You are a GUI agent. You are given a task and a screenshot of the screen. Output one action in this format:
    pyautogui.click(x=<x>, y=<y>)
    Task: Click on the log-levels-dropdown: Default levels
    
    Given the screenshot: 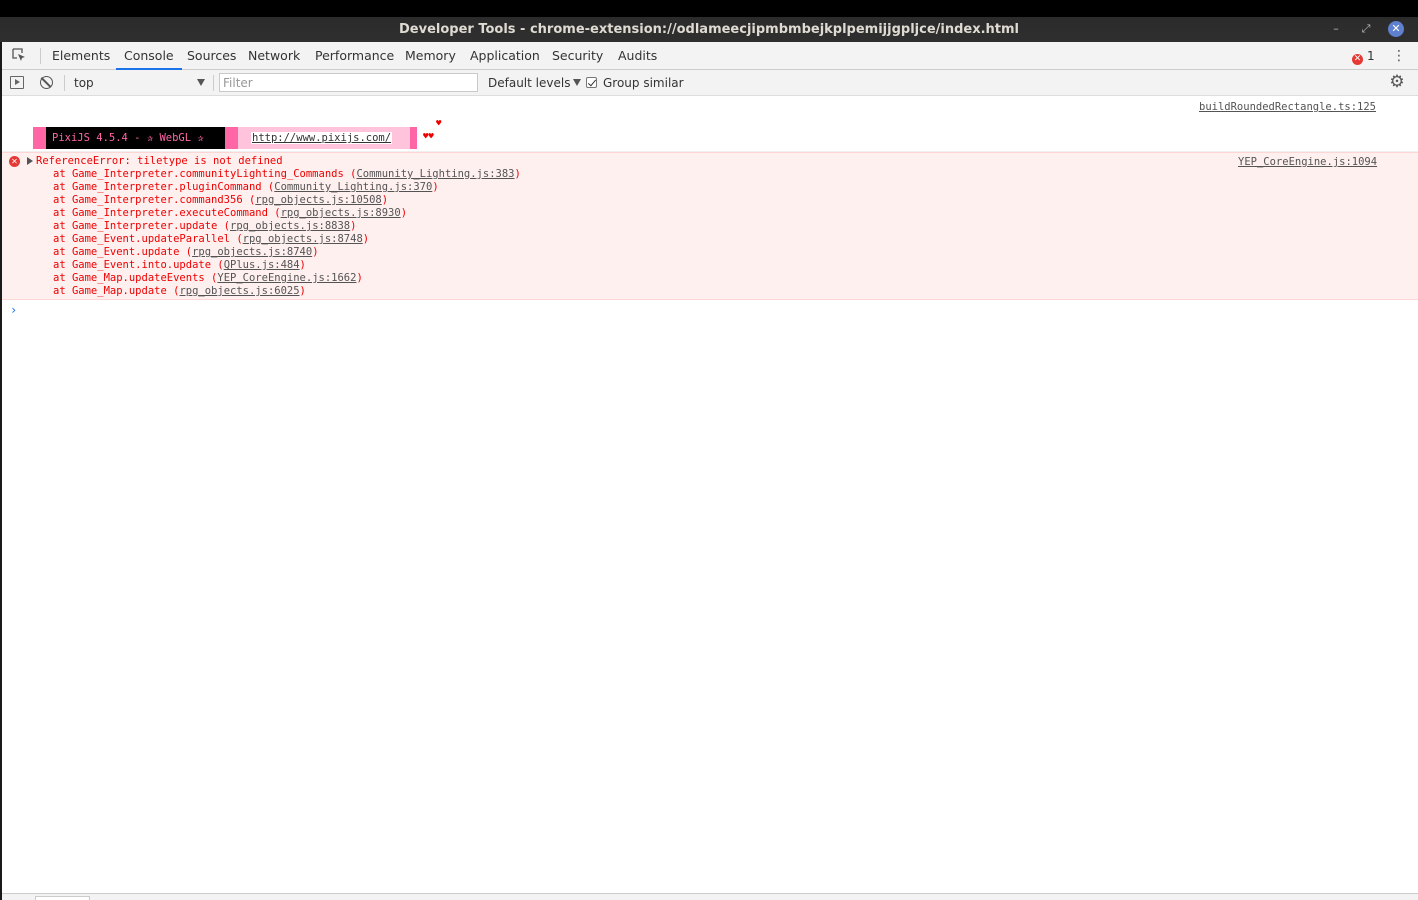 What is the action you would take?
    pyautogui.click(x=535, y=83)
    